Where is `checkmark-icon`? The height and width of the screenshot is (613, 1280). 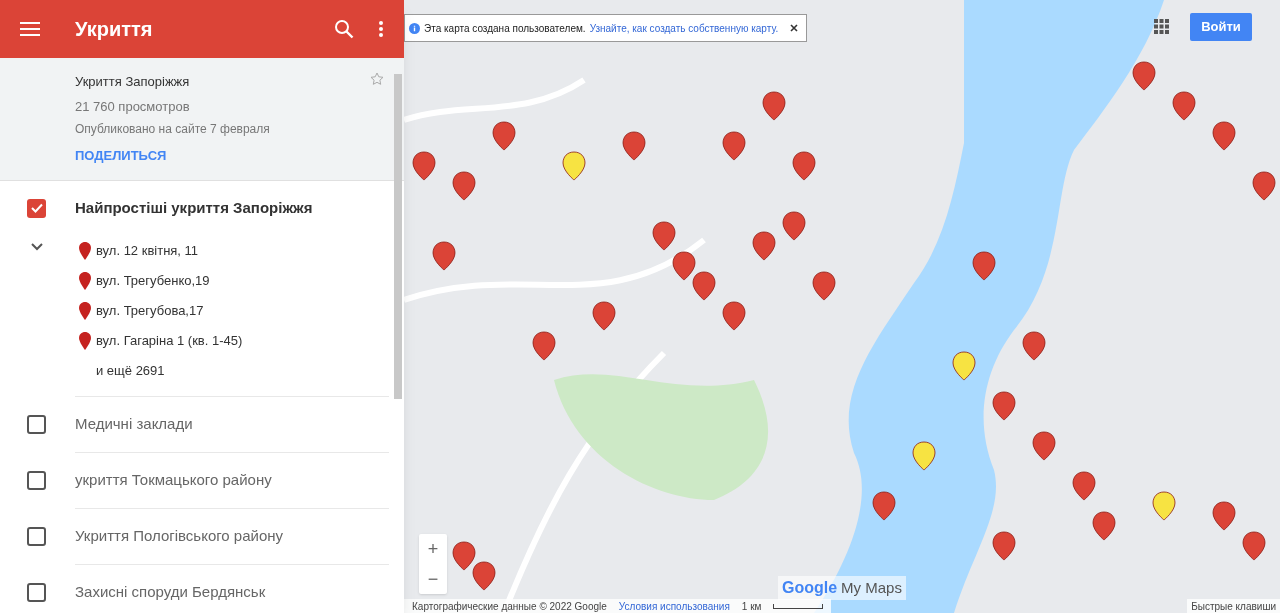 checkmark-icon is located at coordinates (36, 208).